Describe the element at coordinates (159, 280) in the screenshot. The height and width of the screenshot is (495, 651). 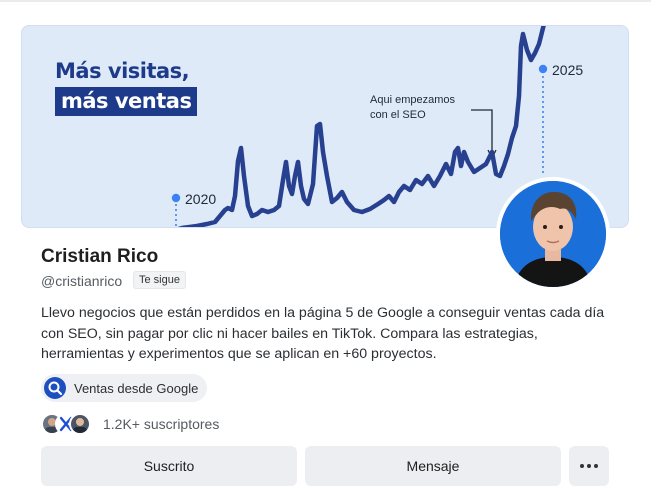
I see `follows-you-badge: Te sigue` at that location.